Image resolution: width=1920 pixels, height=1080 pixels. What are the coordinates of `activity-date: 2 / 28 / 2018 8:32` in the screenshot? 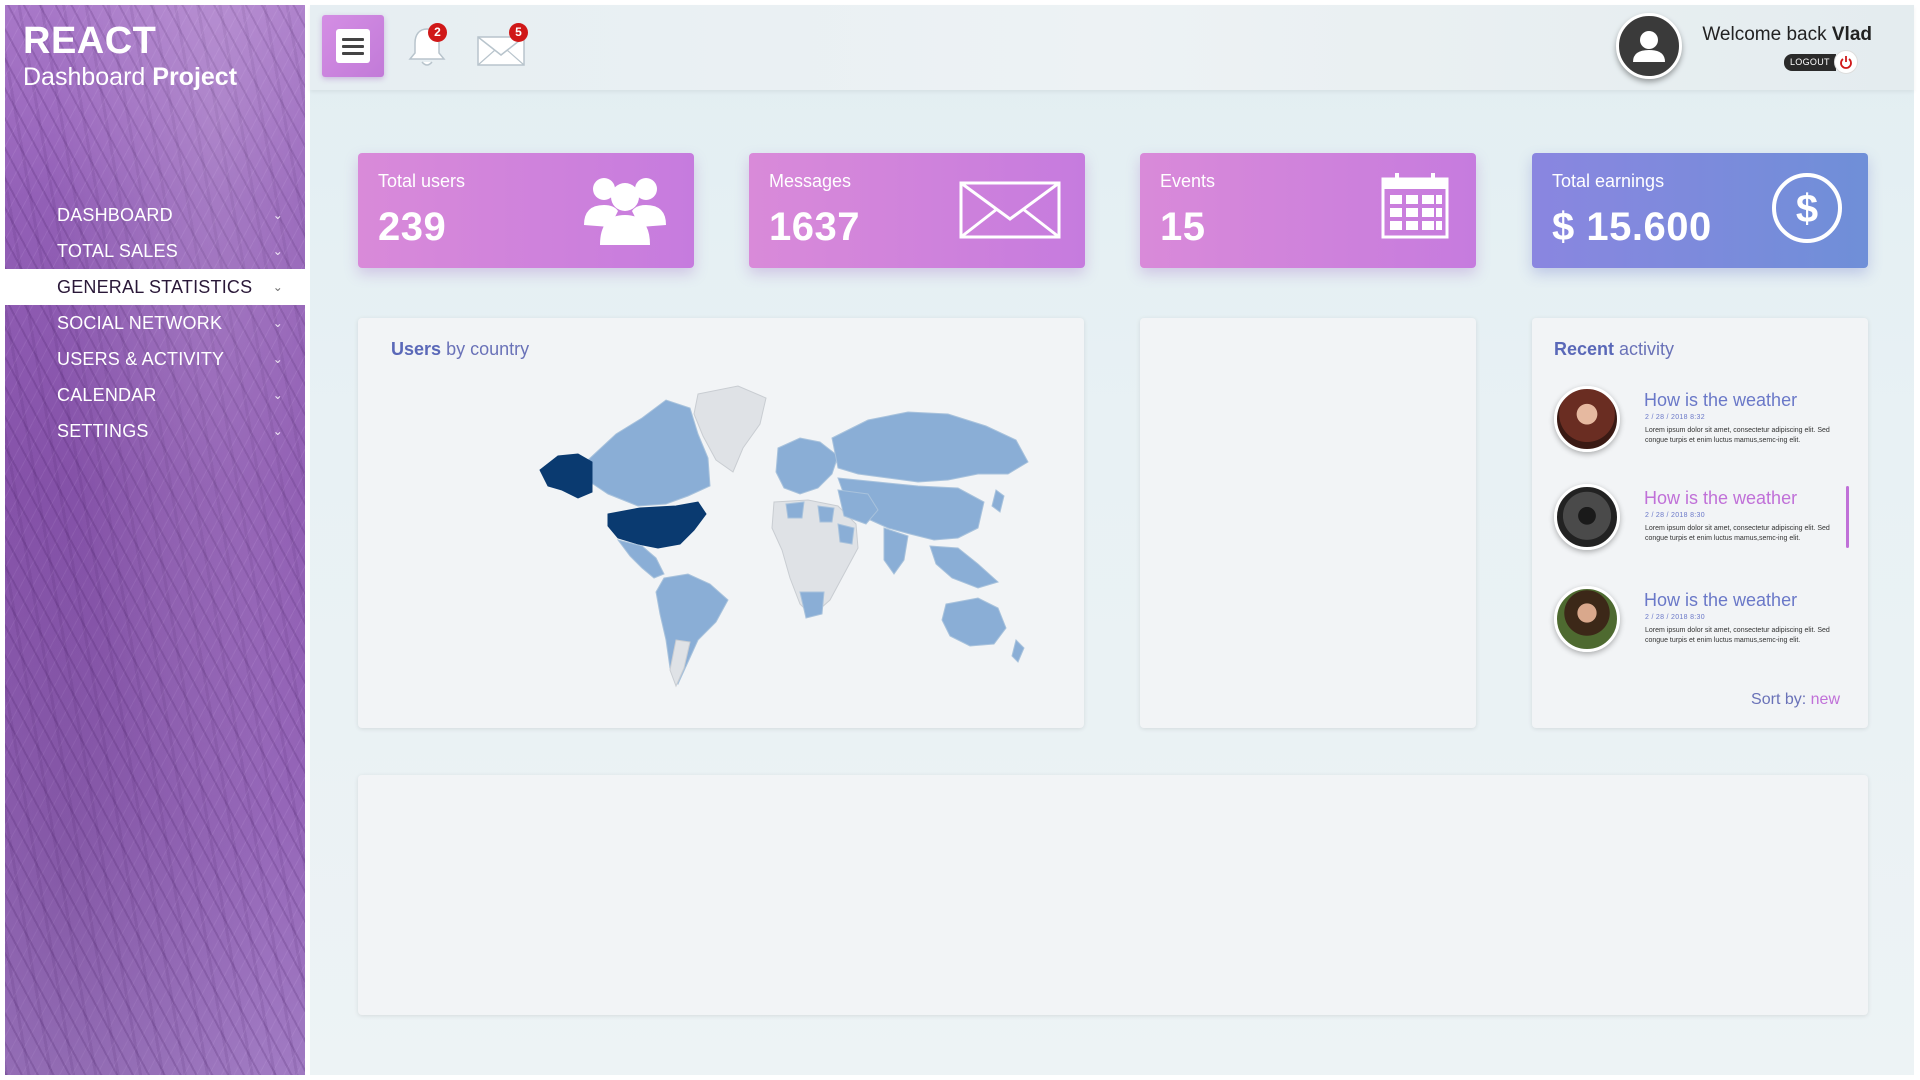 It's located at (1675, 417).